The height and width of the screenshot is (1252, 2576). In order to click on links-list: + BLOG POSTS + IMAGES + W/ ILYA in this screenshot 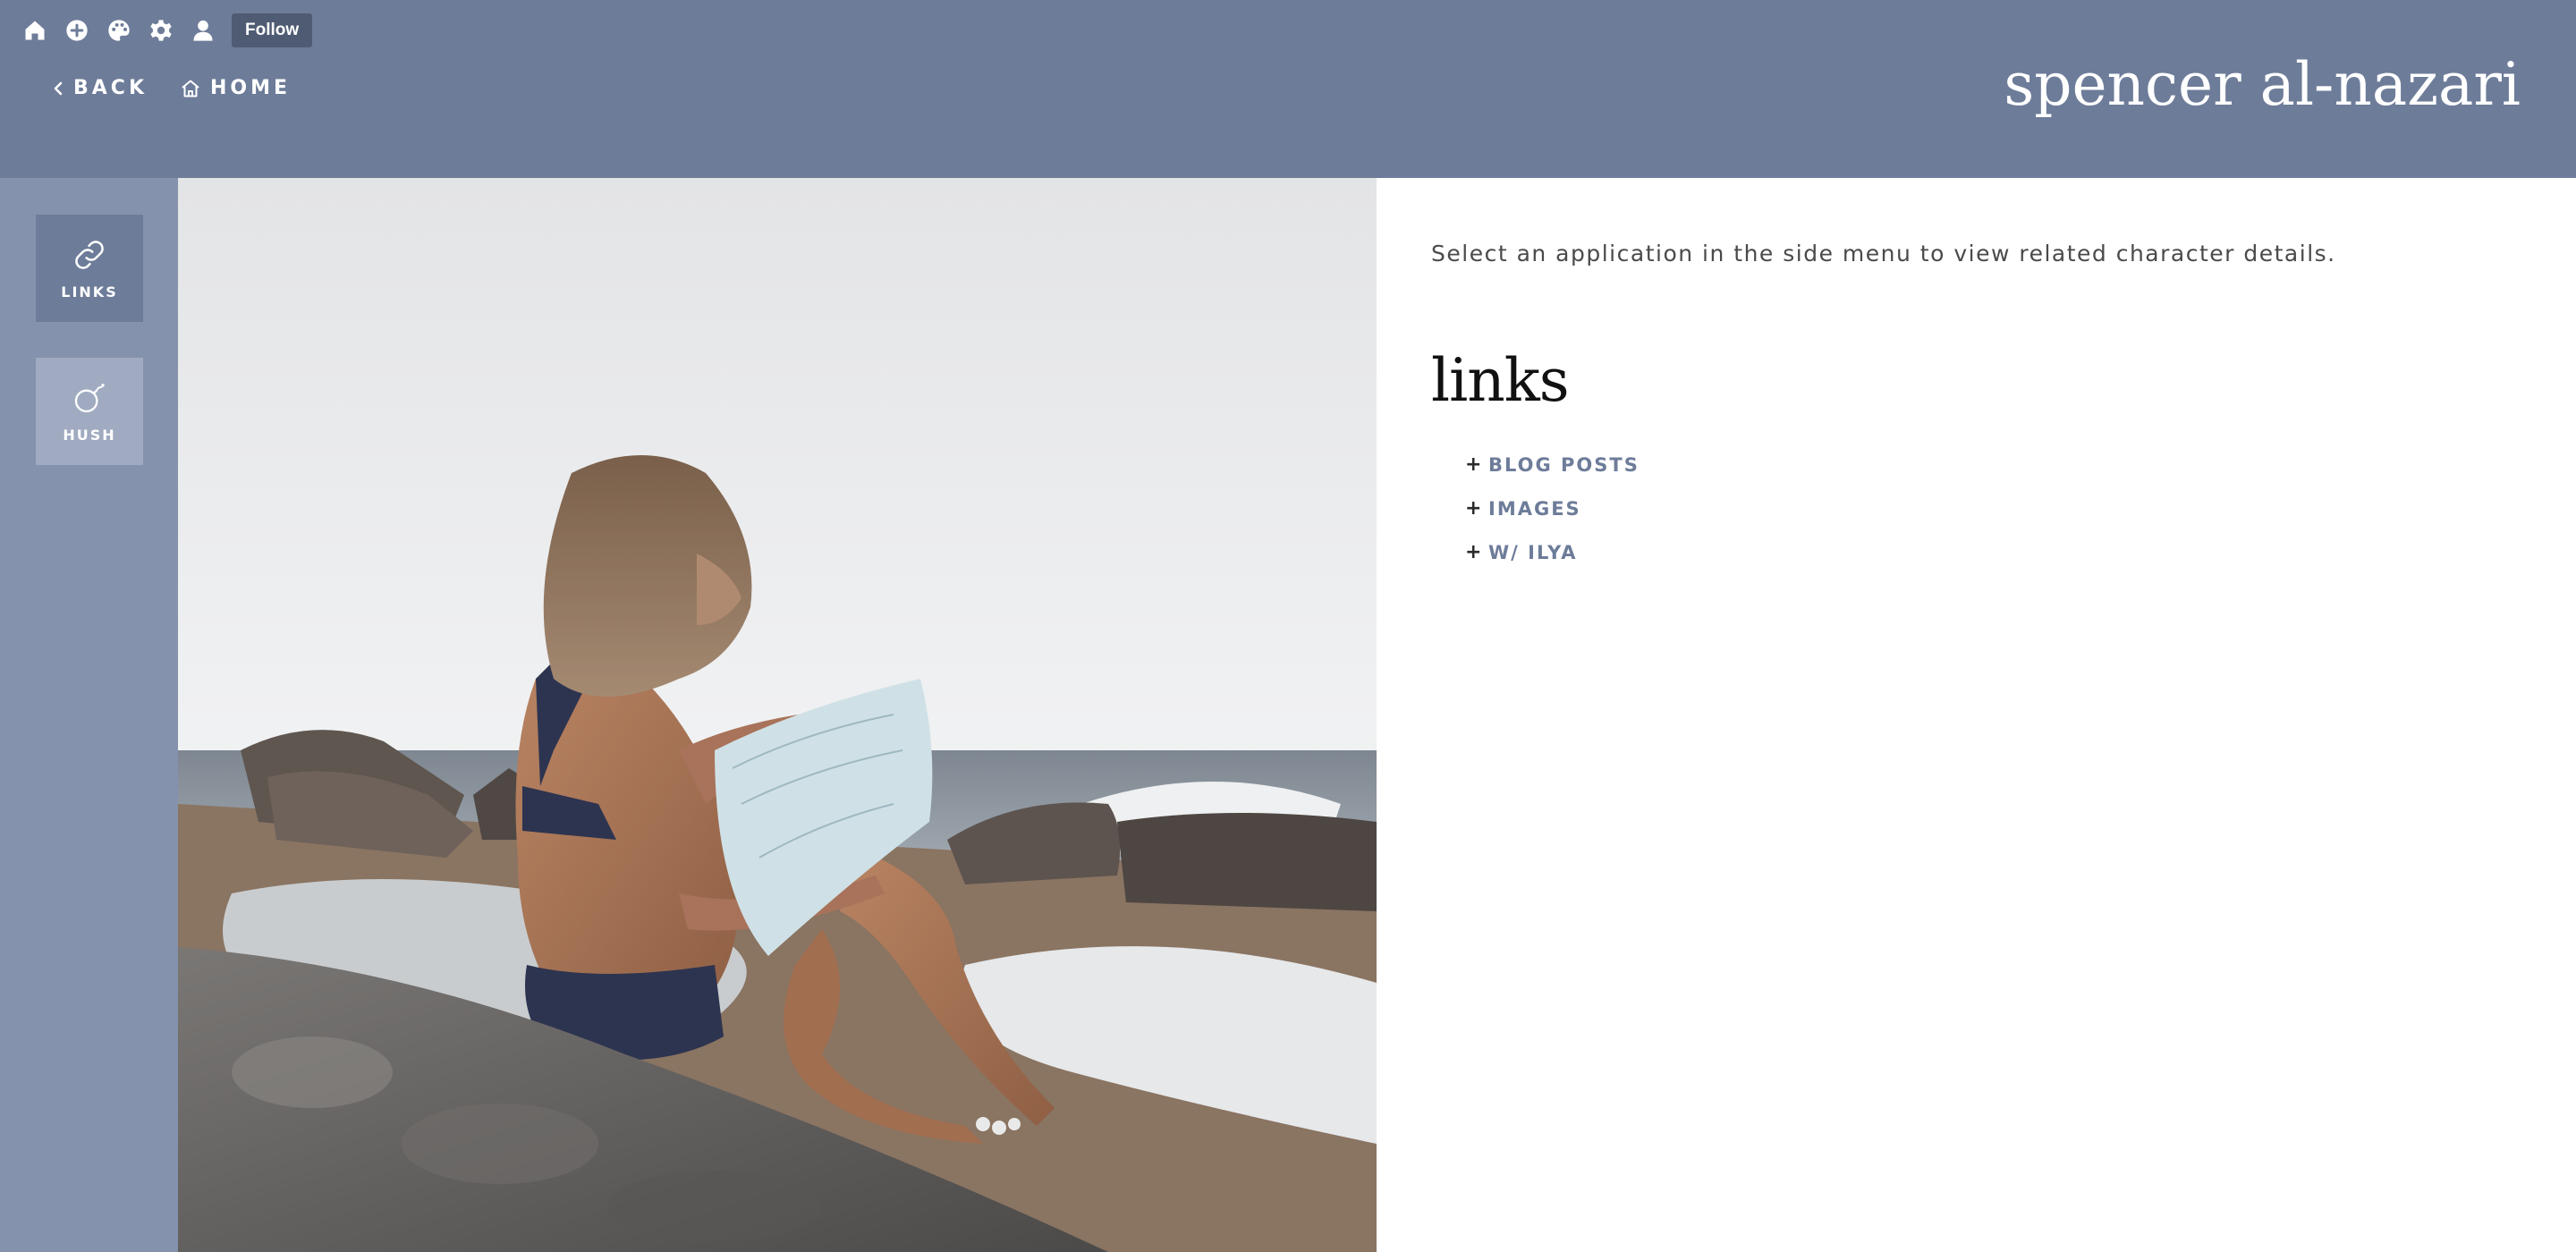, I will do `click(1552, 509)`.